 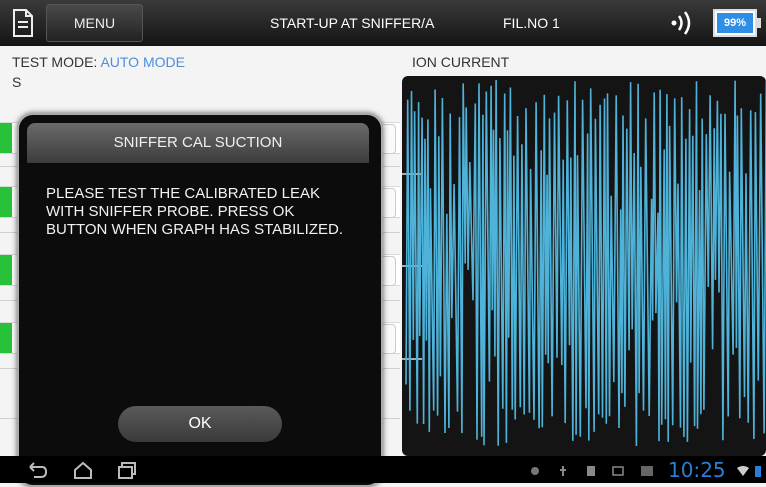 What do you see at coordinates (759, 23) in the screenshot?
I see `battery-nub` at bounding box center [759, 23].